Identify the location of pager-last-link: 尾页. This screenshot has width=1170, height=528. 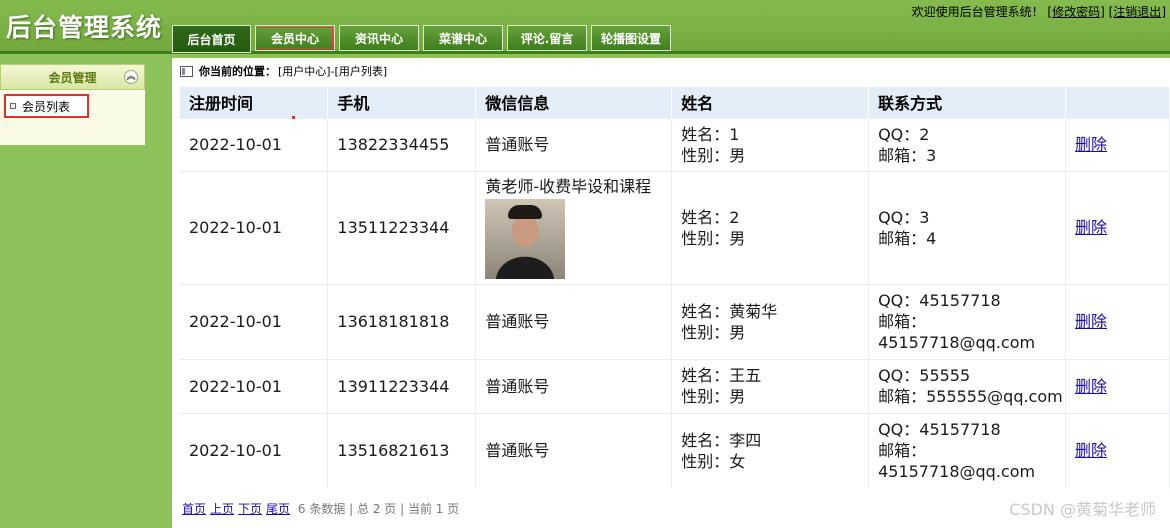
(278, 509).